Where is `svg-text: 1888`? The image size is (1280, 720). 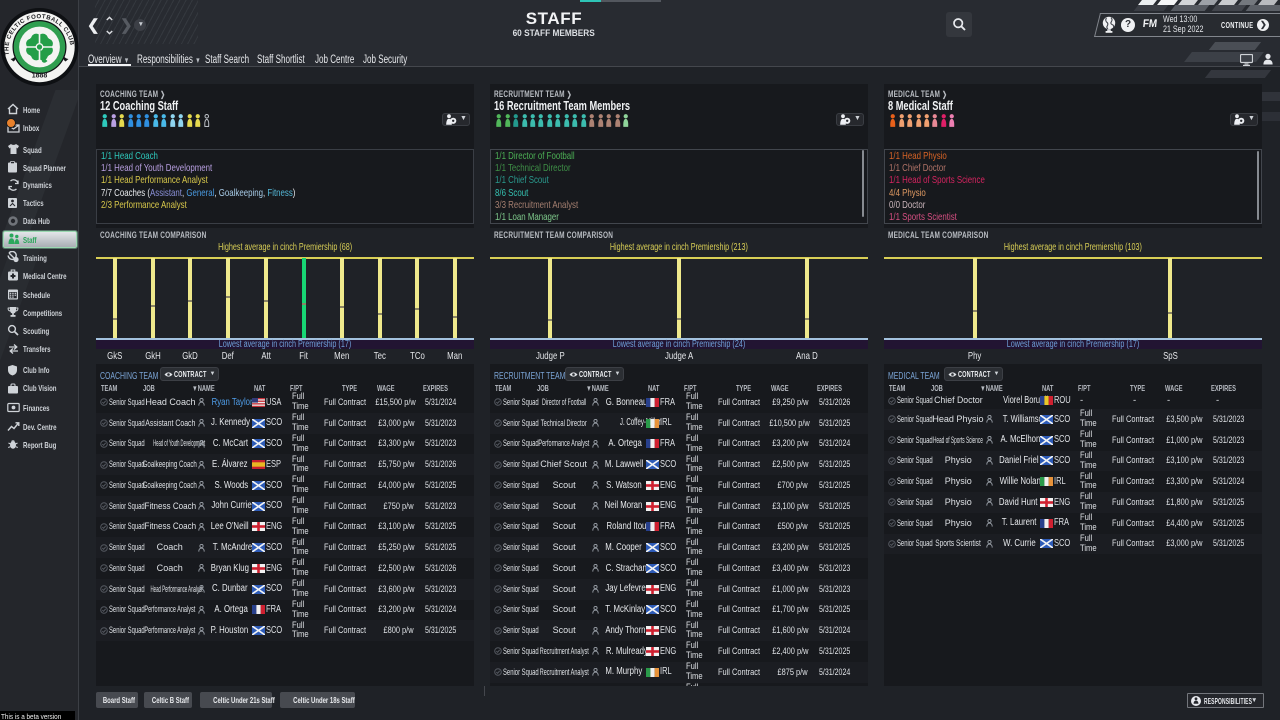 svg-text: 1888 is located at coordinates (40, 76).